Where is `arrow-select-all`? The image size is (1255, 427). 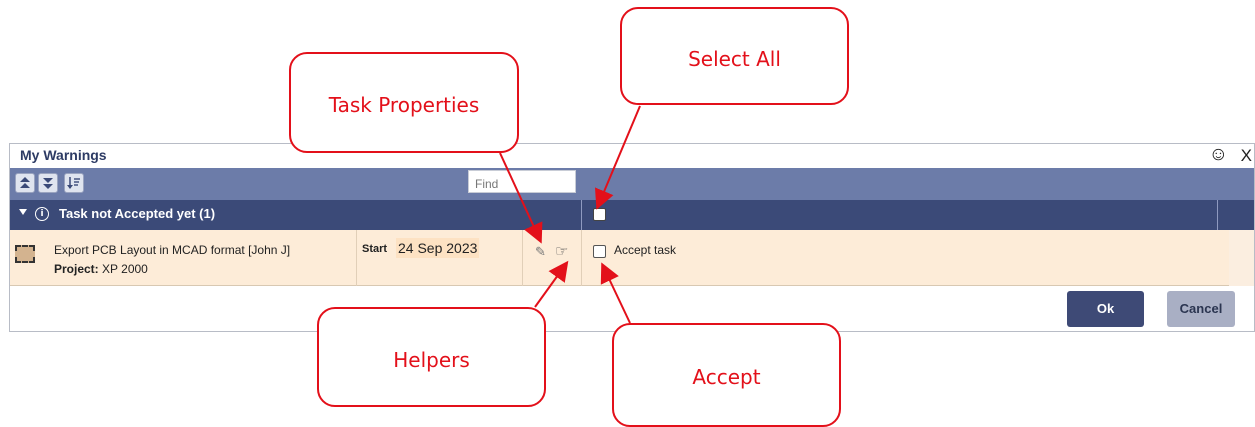 arrow-select-all is located at coordinates (617, 157).